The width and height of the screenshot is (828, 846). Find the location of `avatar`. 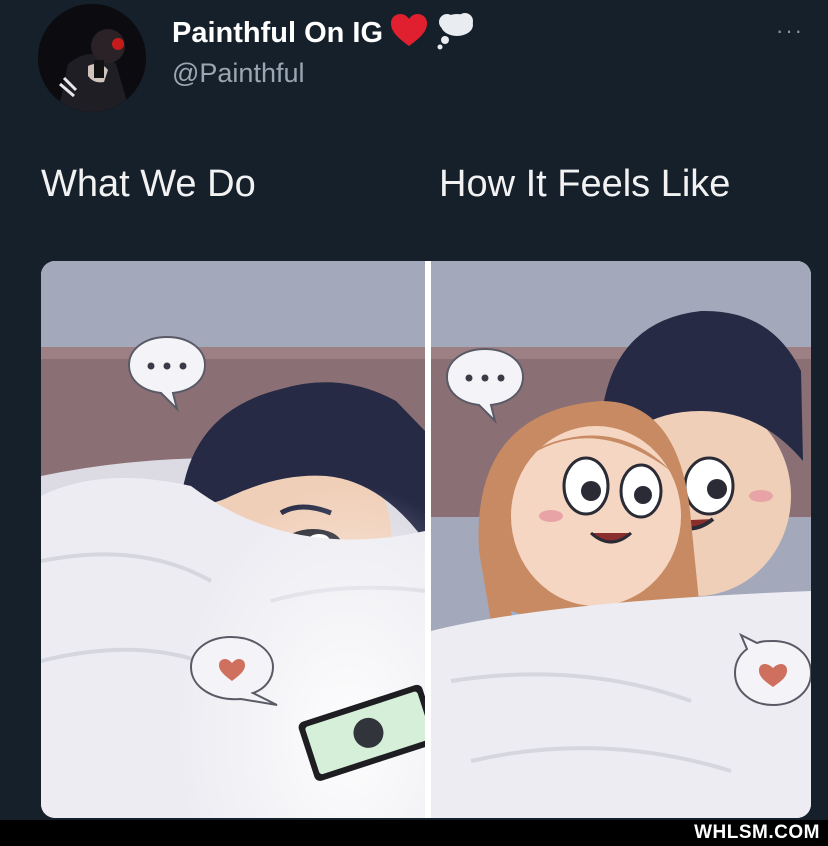

avatar is located at coordinates (92, 58).